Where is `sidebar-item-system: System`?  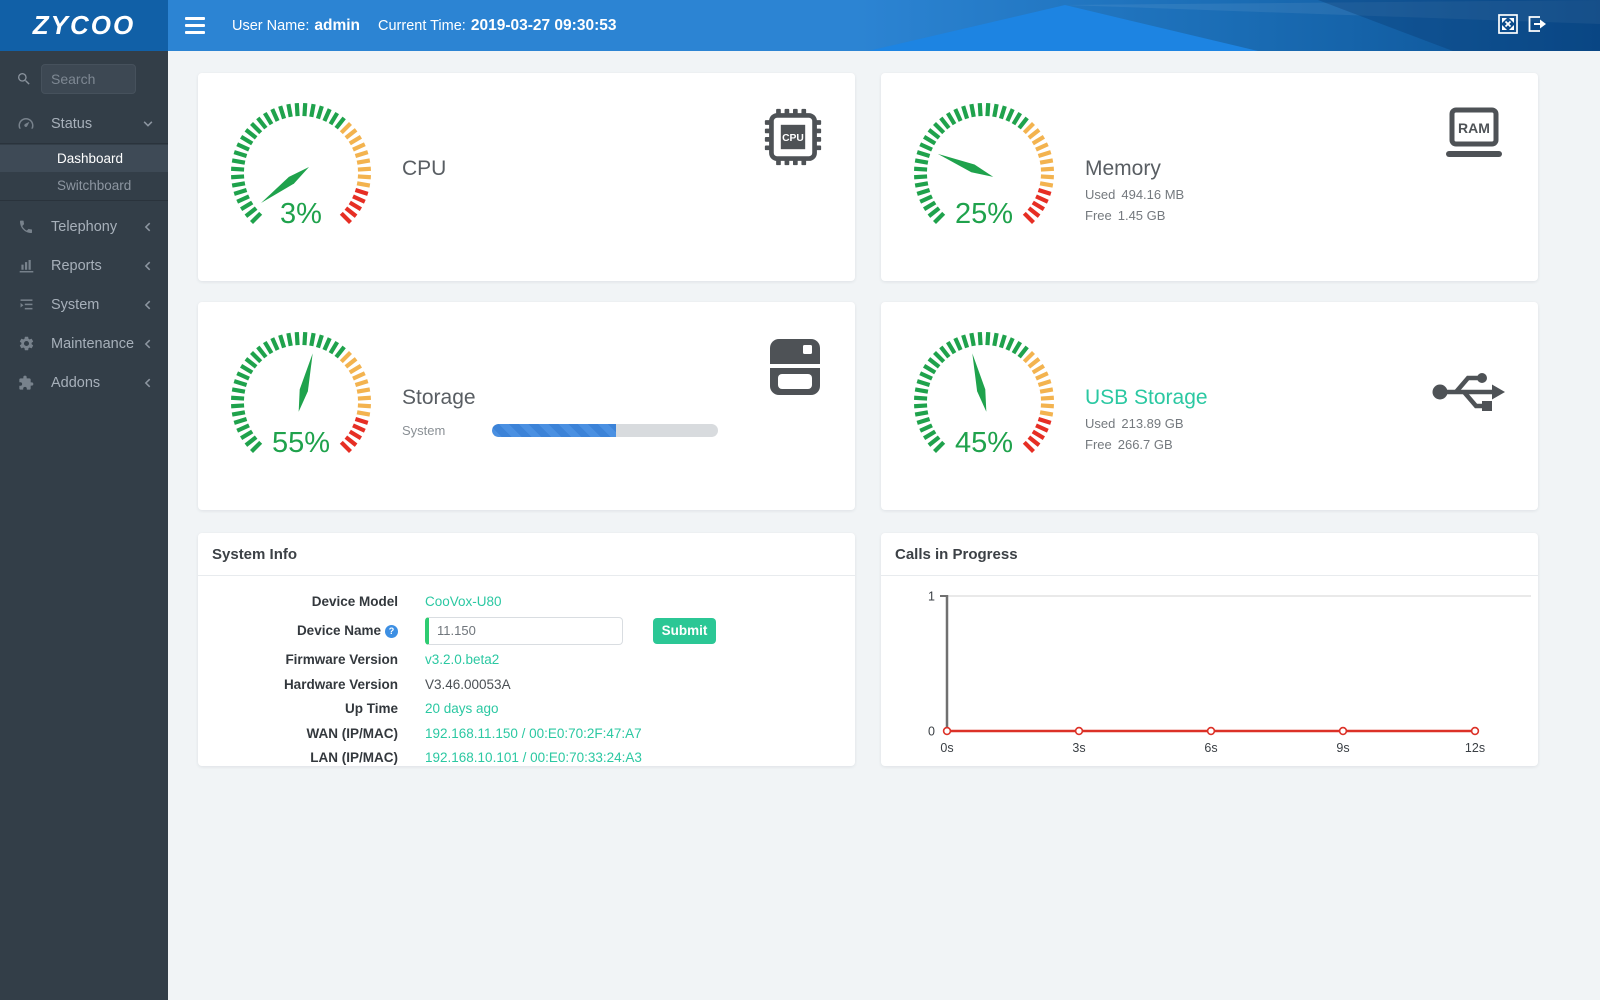
sidebar-item-system: System is located at coordinates (84, 304).